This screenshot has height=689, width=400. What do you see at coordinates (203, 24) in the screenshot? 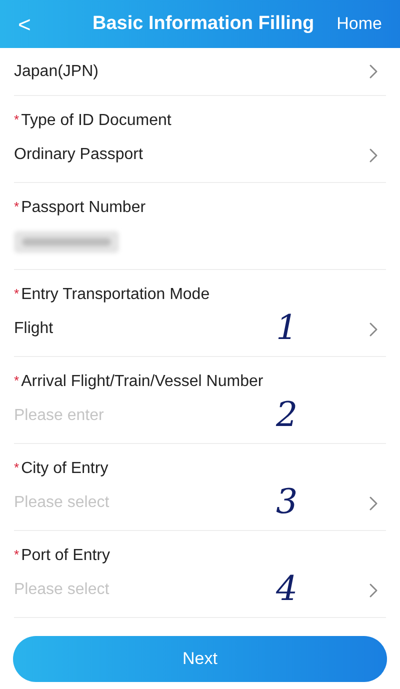
I see `page-title: Basic Information Filling` at bounding box center [203, 24].